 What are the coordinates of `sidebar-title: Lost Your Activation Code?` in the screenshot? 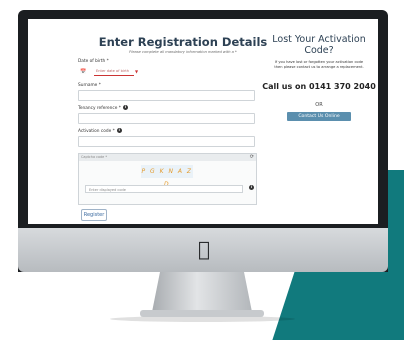 It's located at (319, 45).